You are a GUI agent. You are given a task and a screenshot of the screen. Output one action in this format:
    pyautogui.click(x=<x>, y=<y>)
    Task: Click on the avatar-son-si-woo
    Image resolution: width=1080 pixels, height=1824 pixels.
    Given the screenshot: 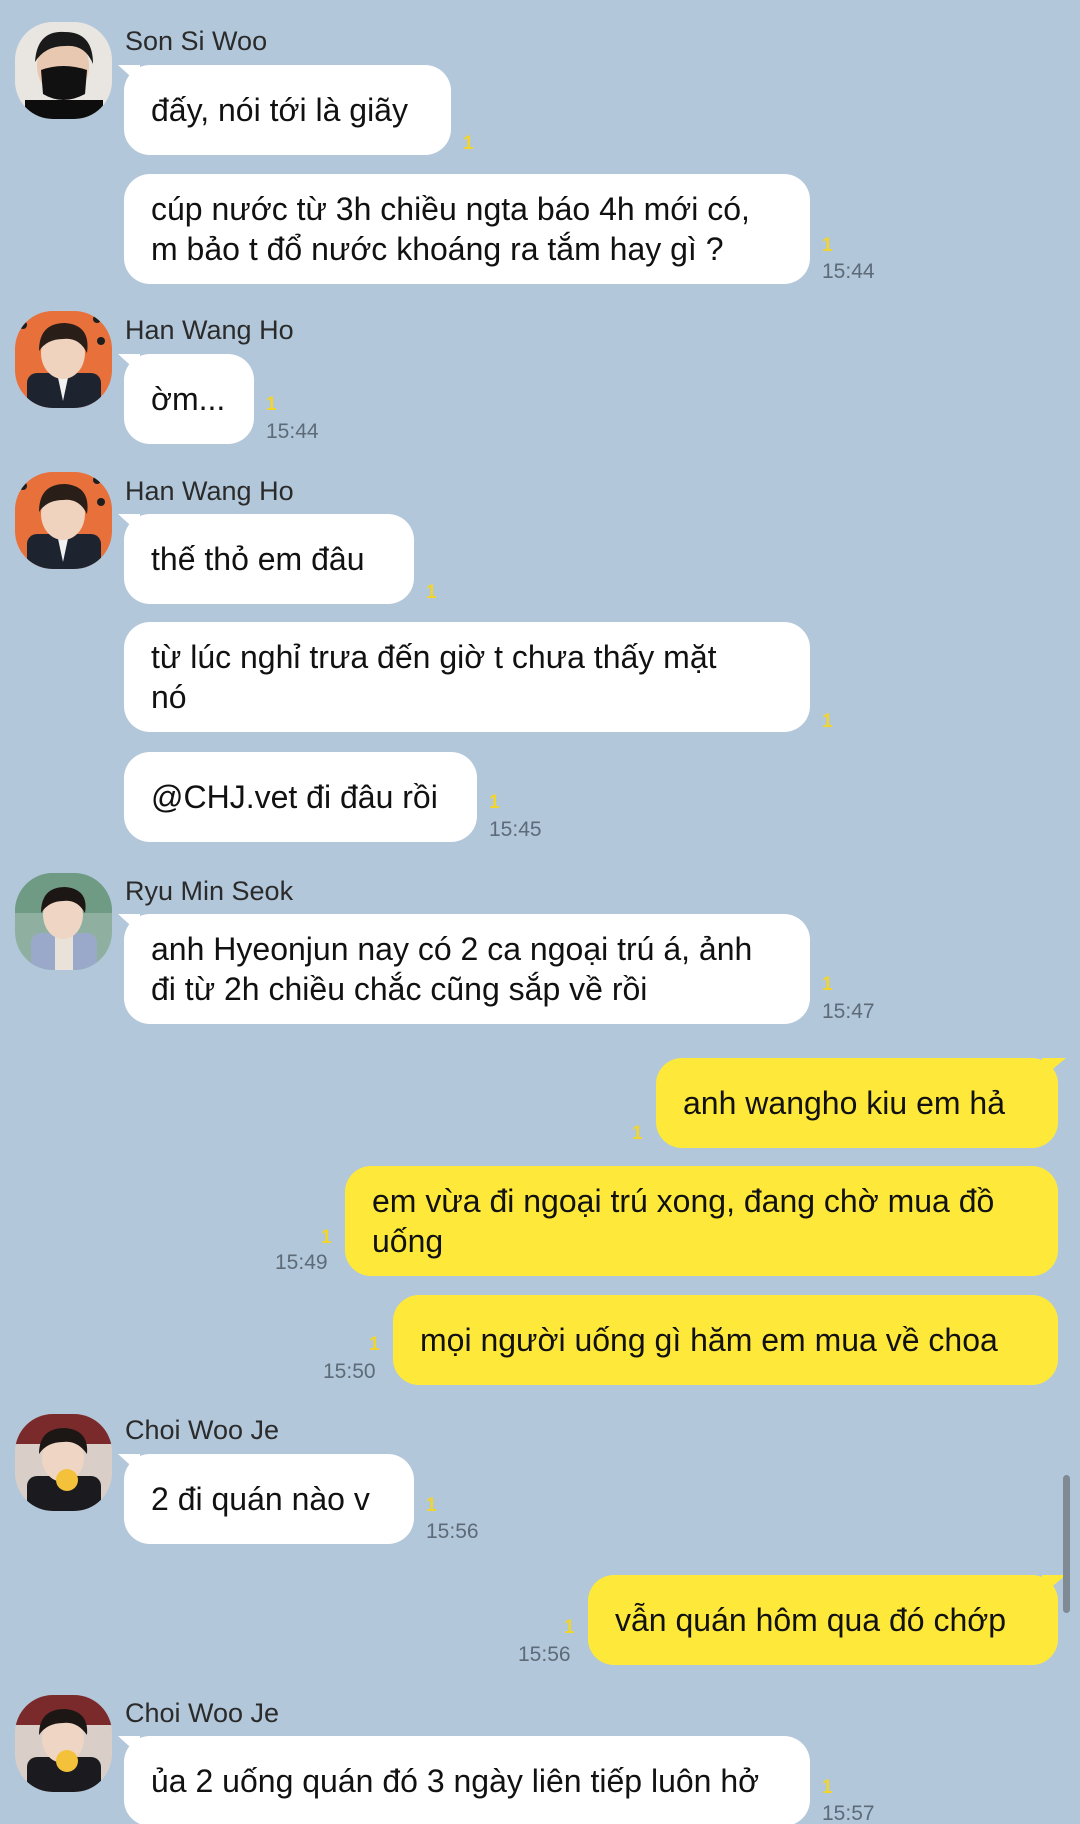 What is the action you would take?
    pyautogui.click(x=63, y=70)
    